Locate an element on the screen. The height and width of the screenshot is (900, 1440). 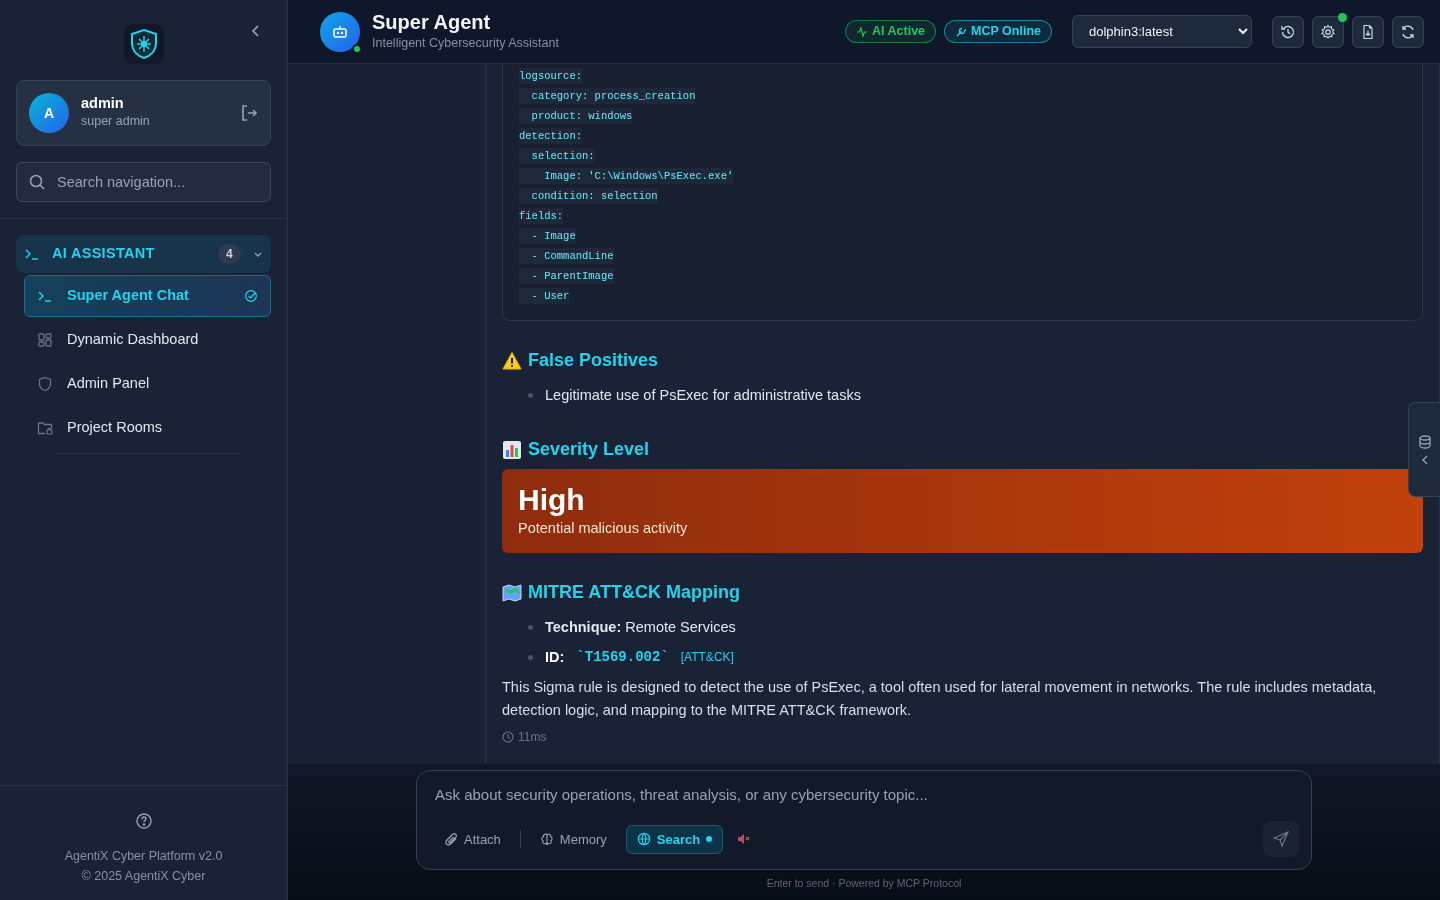
search-icon is located at coordinates (37, 182).